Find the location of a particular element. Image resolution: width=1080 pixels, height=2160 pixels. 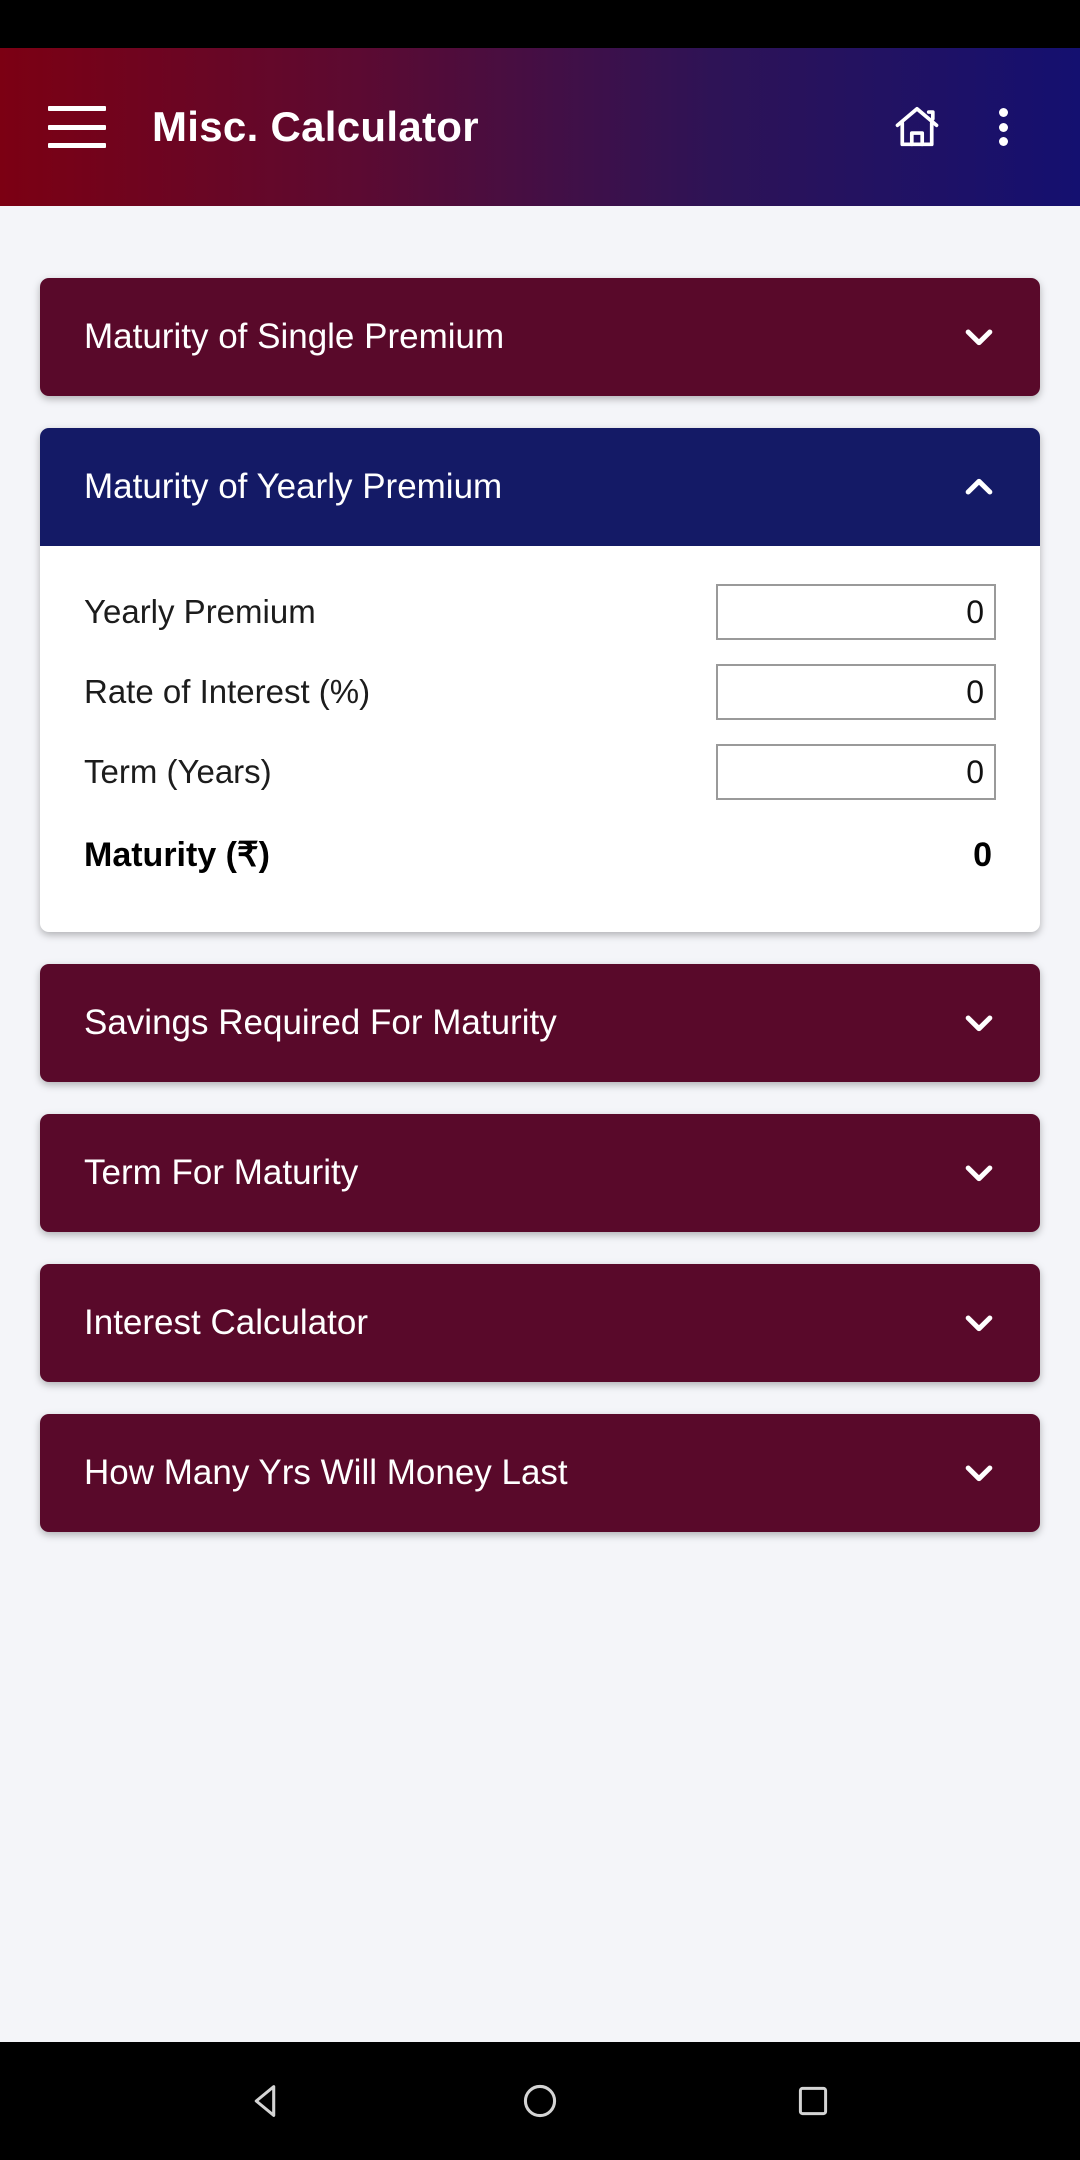

accordion-section-money-last: How Many Yrs Will Money Last is located at coordinates (540, 1473).